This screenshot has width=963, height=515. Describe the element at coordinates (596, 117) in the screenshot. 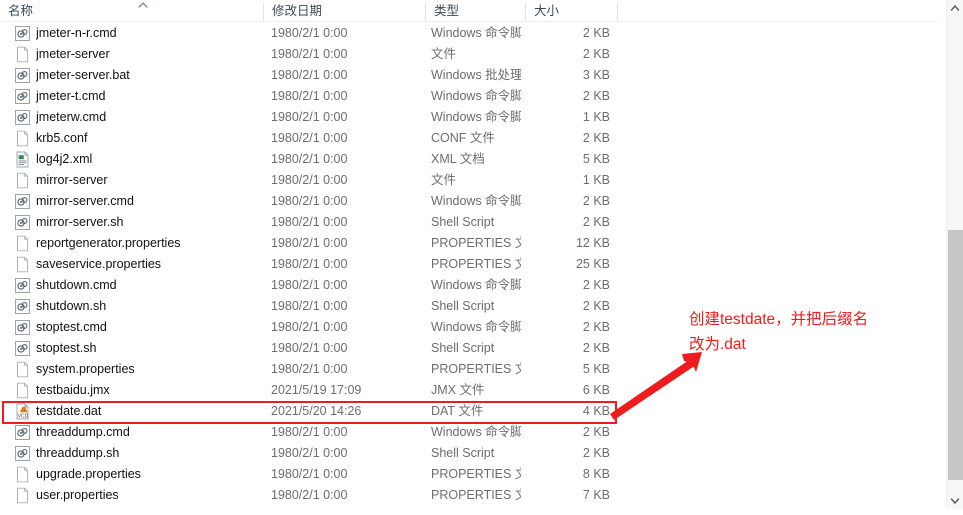

I see `file-size: 1 KB` at that location.